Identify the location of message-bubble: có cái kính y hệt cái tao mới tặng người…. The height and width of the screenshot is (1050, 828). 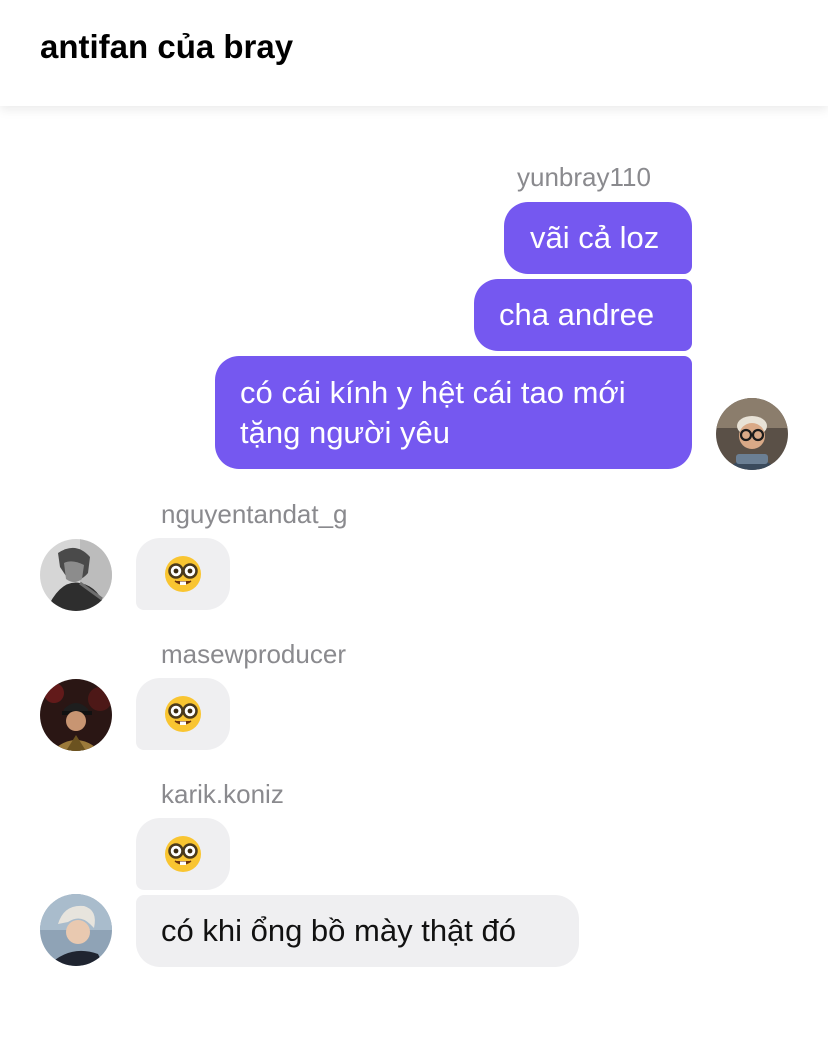
(453, 412).